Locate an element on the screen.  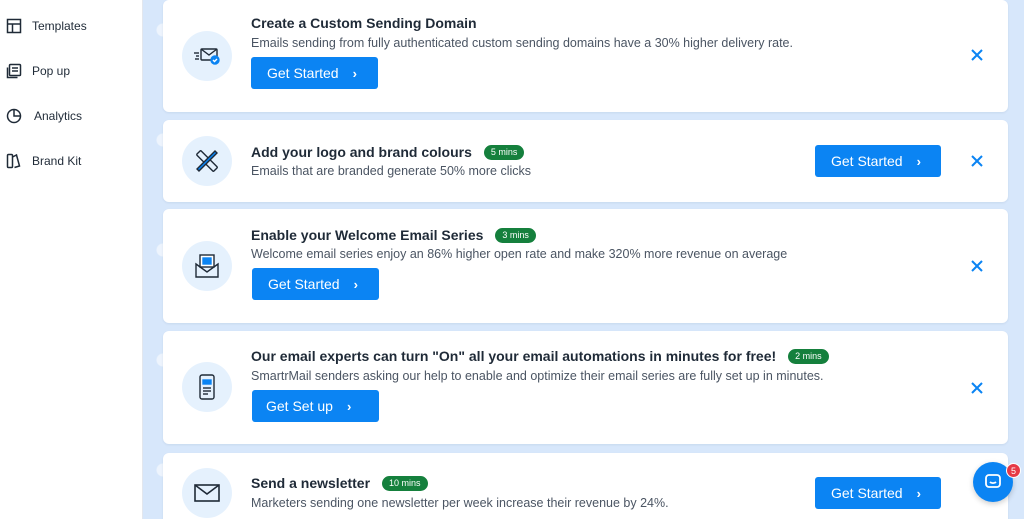
popup-icon is located at coordinates (14, 71).